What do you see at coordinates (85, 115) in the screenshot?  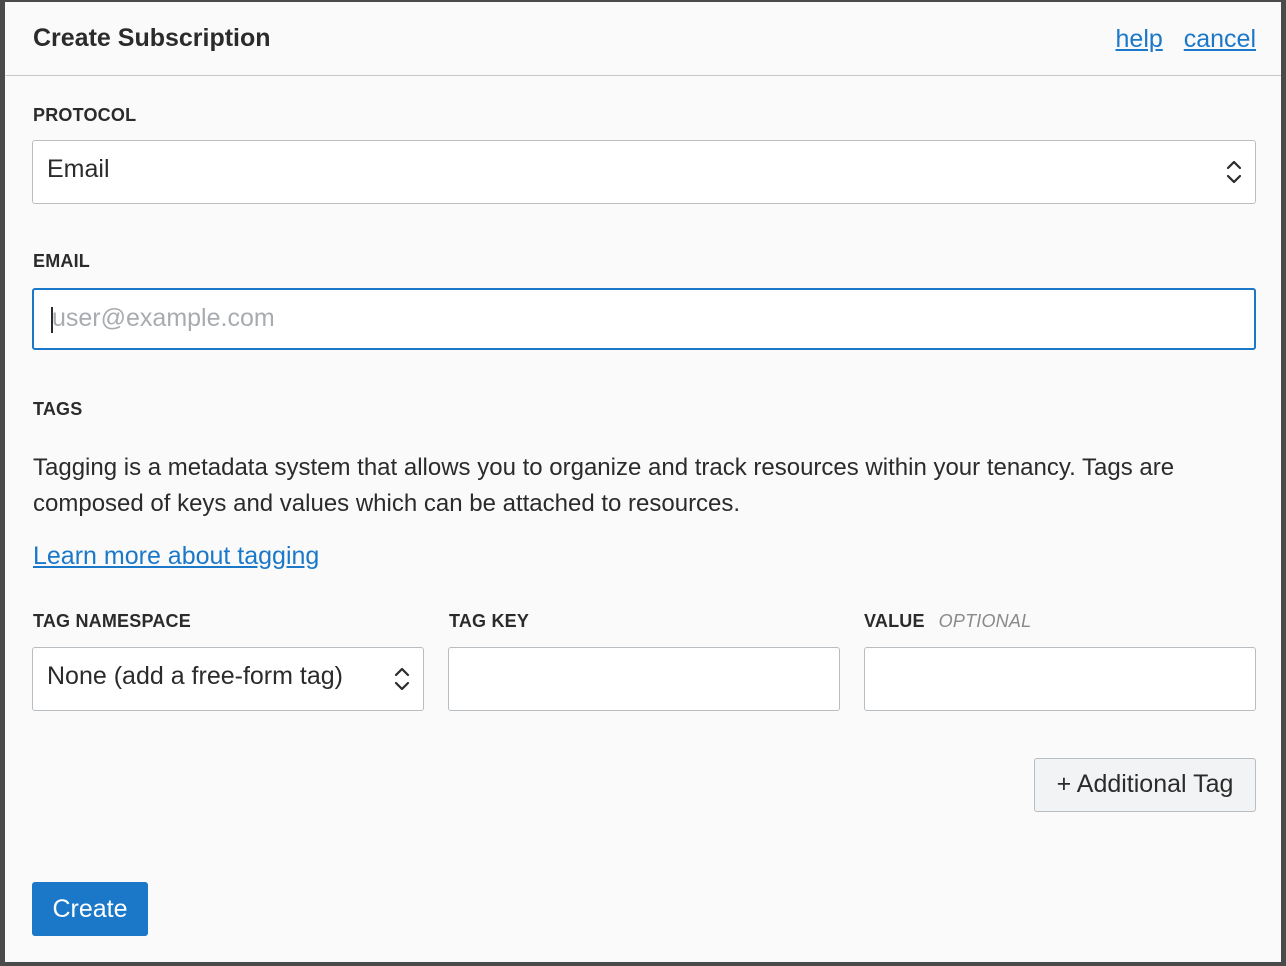 I see `protocol-label: PROTOCOL` at bounding box center [85, 115].